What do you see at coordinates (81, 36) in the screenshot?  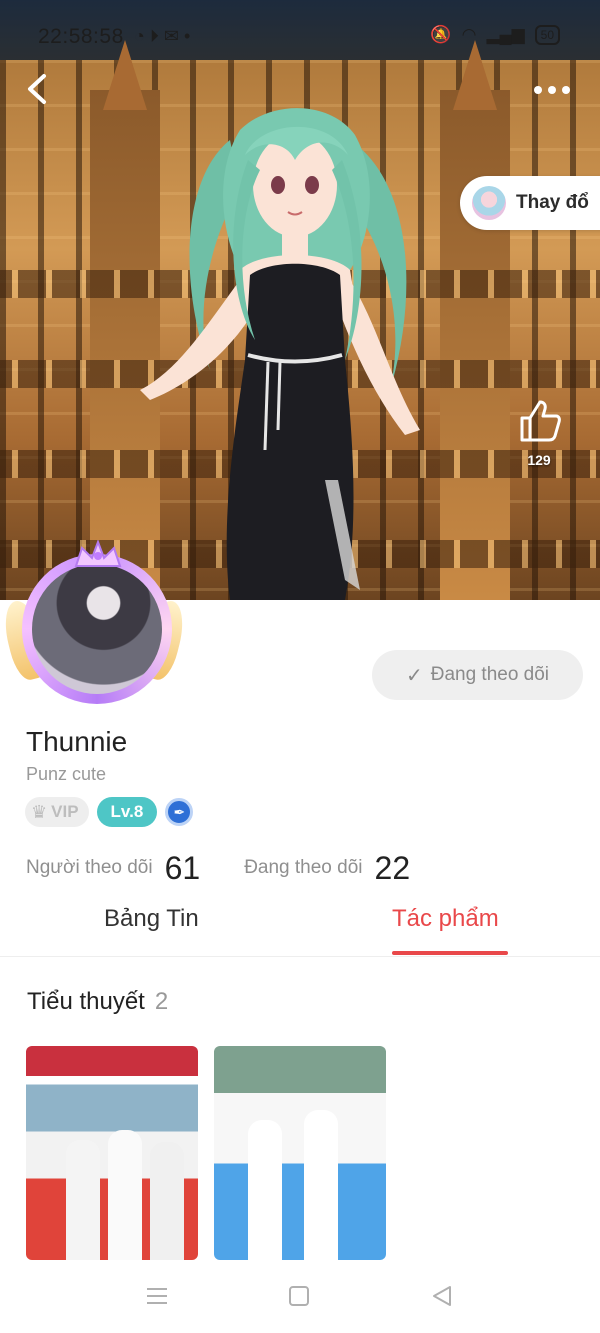 I see `status-time: 22:58:58` at bounding box center [81, 36].